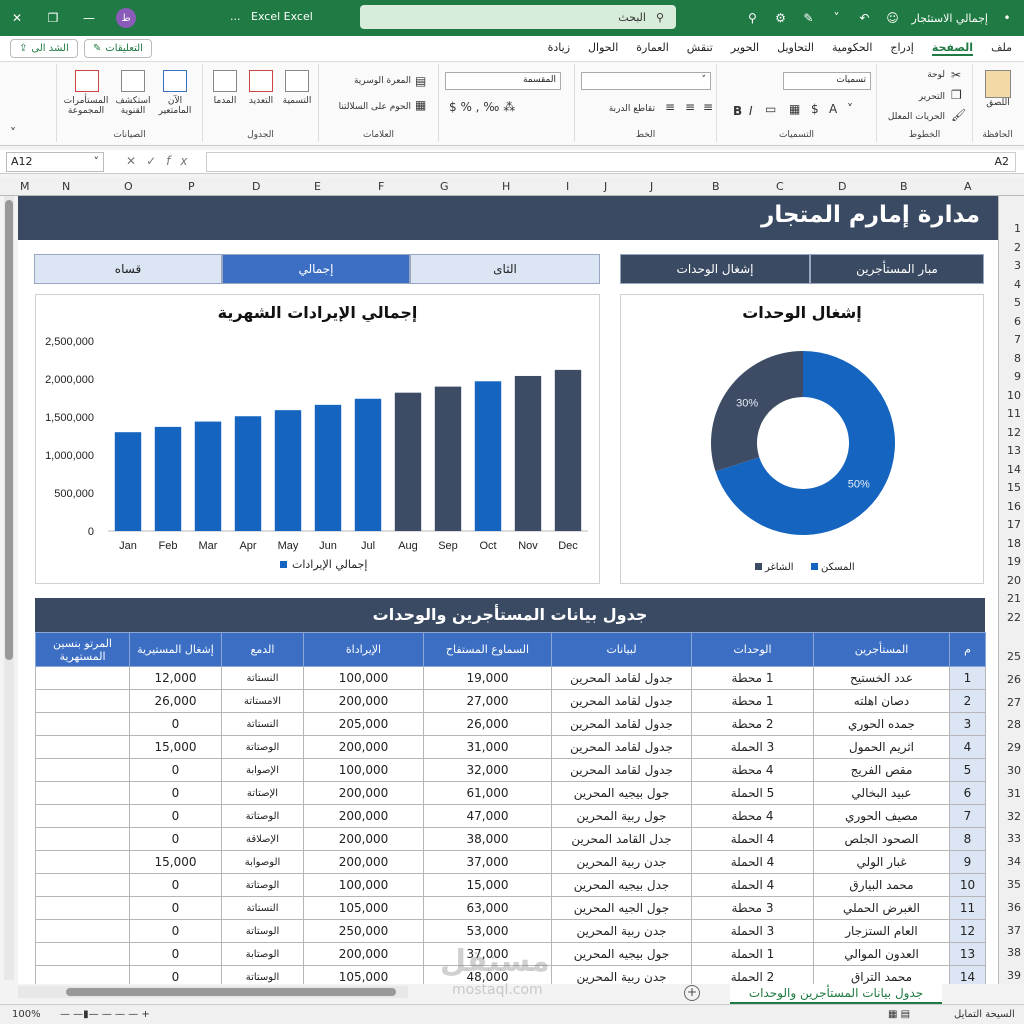 This screenshot has height=1024, width=1024. Describe the element at coordinates (1014, 450) in the screenshot. I see `row-header: 13` at that location.